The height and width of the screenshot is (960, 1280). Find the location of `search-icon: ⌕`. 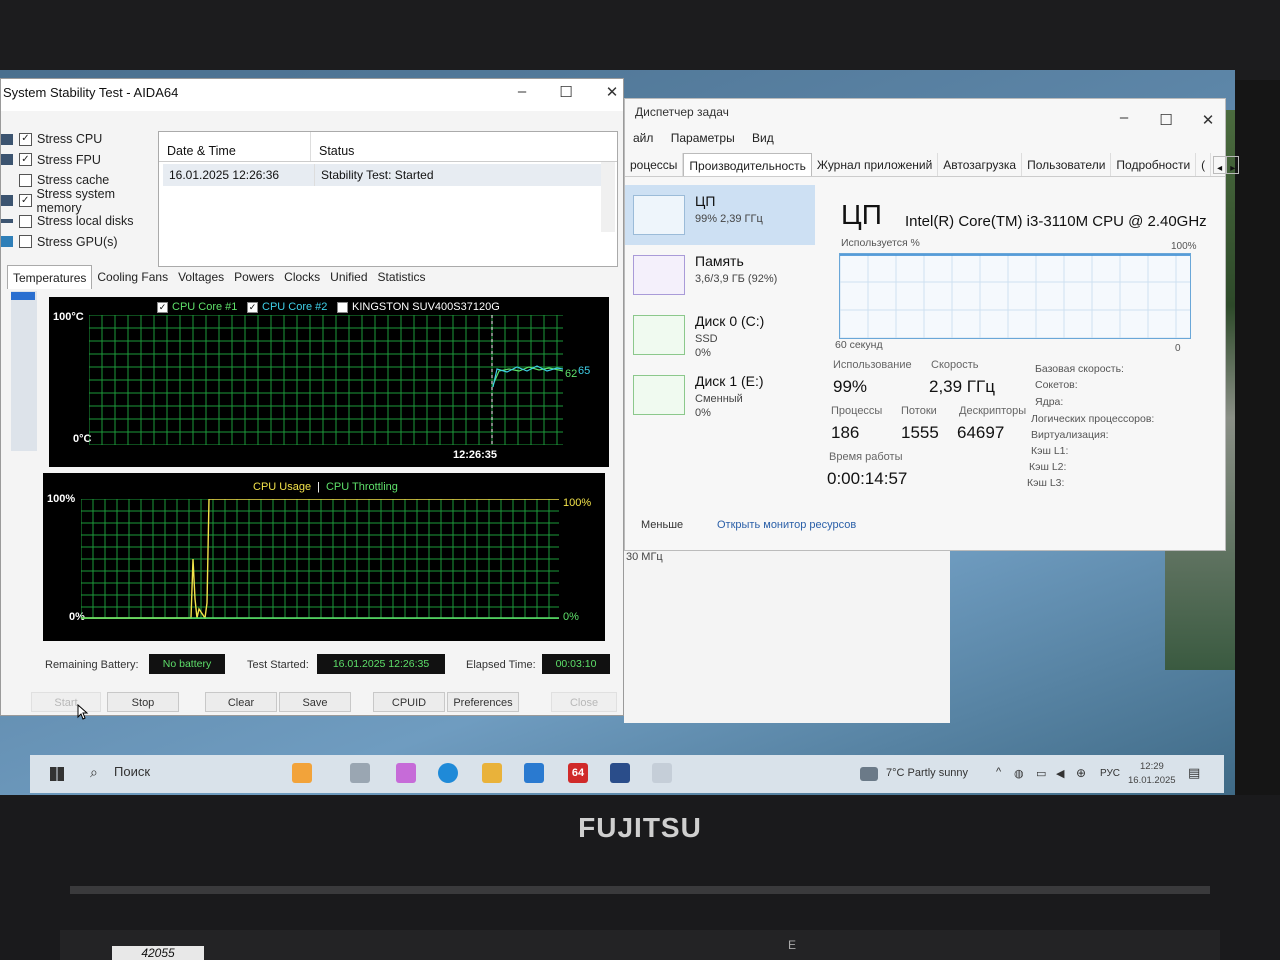

search-icon: ⌕ is located at coordinates (94, 772).